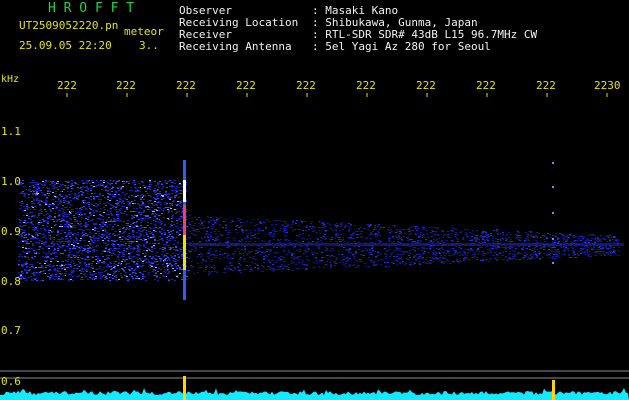 Image resolution: width=629 pixels, height=400 pixels. What do you see at coordinates (149, 45) in the screenshot?
I see `meteor-count: 3..` at bounding box center [149, 45].